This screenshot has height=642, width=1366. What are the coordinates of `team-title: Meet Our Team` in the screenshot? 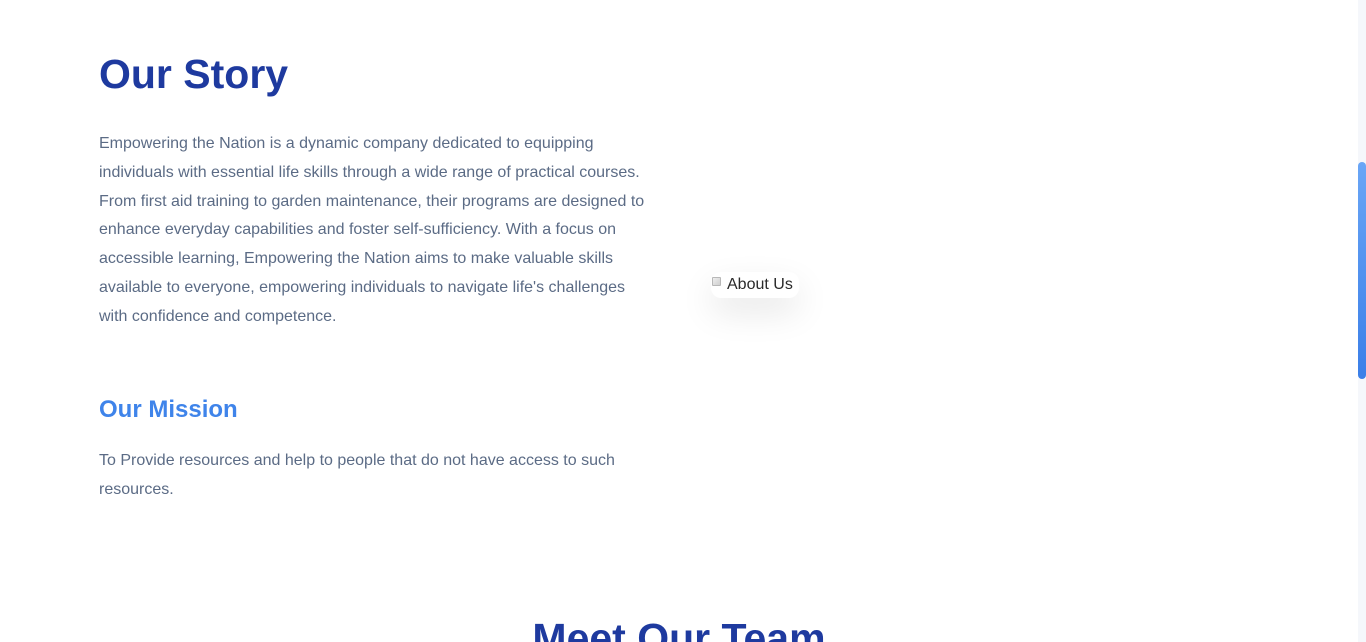 It's located at (679, 628).